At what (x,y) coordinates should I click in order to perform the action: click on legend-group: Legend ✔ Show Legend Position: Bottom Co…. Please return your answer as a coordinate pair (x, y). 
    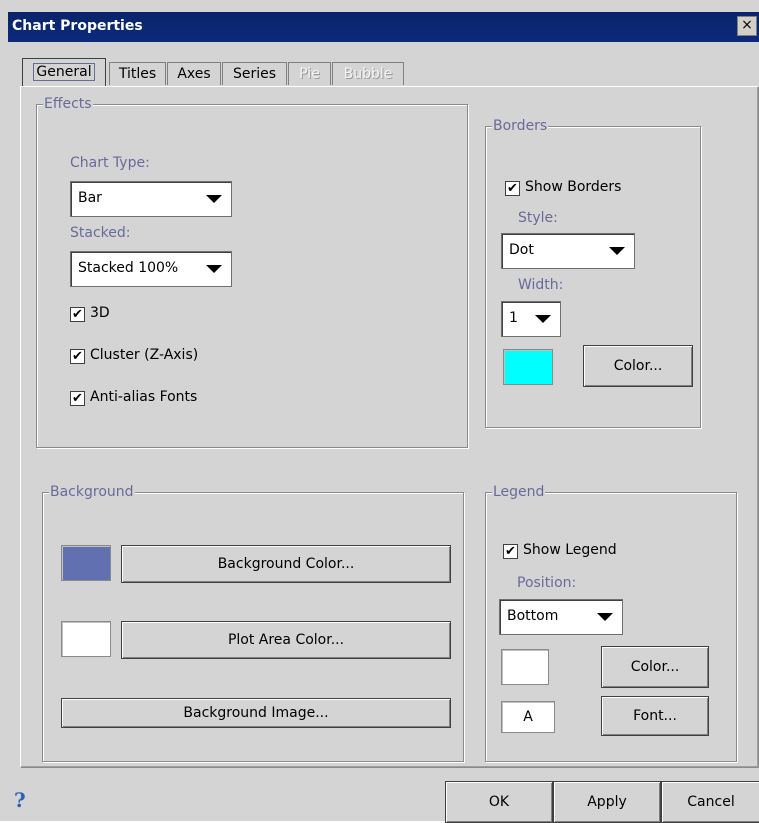
    Looking at the image, I should click on (611, 622).